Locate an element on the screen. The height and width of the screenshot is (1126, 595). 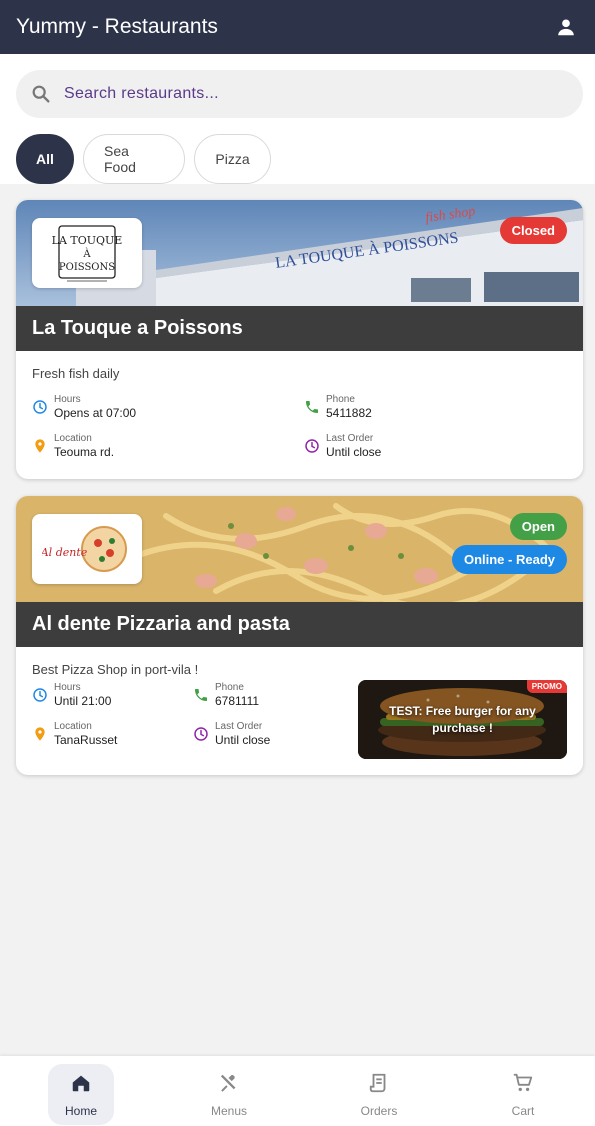
filter-chip-all: All is located at coordinates (45, 159).